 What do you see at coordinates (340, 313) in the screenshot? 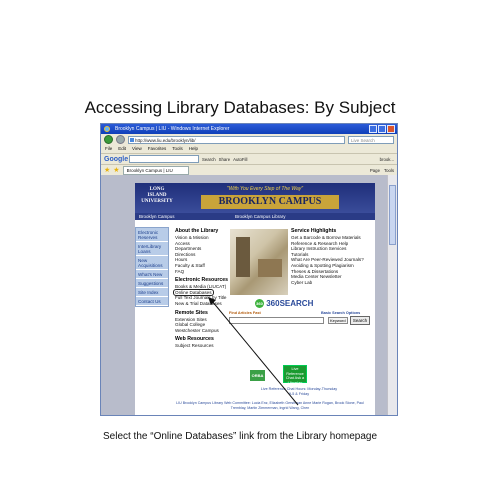
I see `basic-search-options-link: Basic Search Options` at bounding box center [340, 313].